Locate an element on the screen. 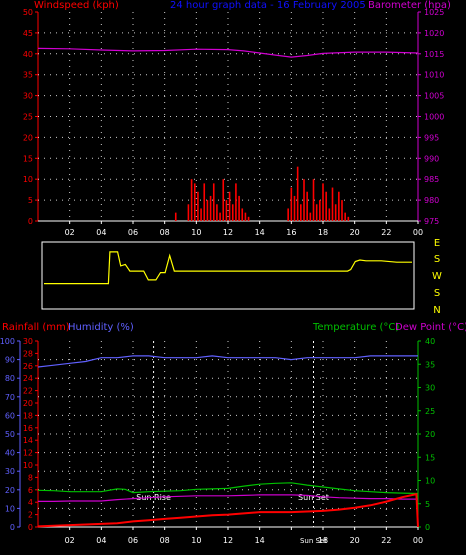 The image size is (466, 555). temperature-tick-label: 30 is located at coordinates (430, 388).